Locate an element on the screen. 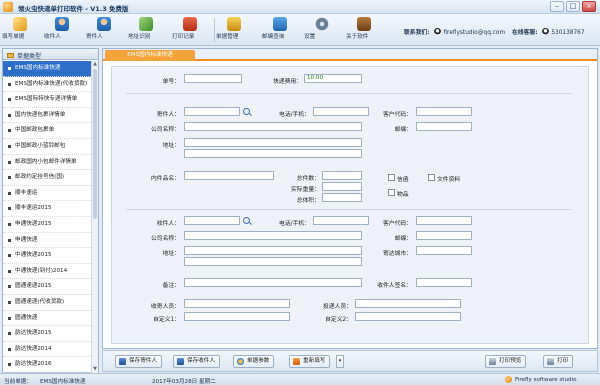 Image resolution: width=600 pixels, height=385 pixels. sidebar-item: 邮政国内小包邮件详情单 is located at coordinates (48, 163).